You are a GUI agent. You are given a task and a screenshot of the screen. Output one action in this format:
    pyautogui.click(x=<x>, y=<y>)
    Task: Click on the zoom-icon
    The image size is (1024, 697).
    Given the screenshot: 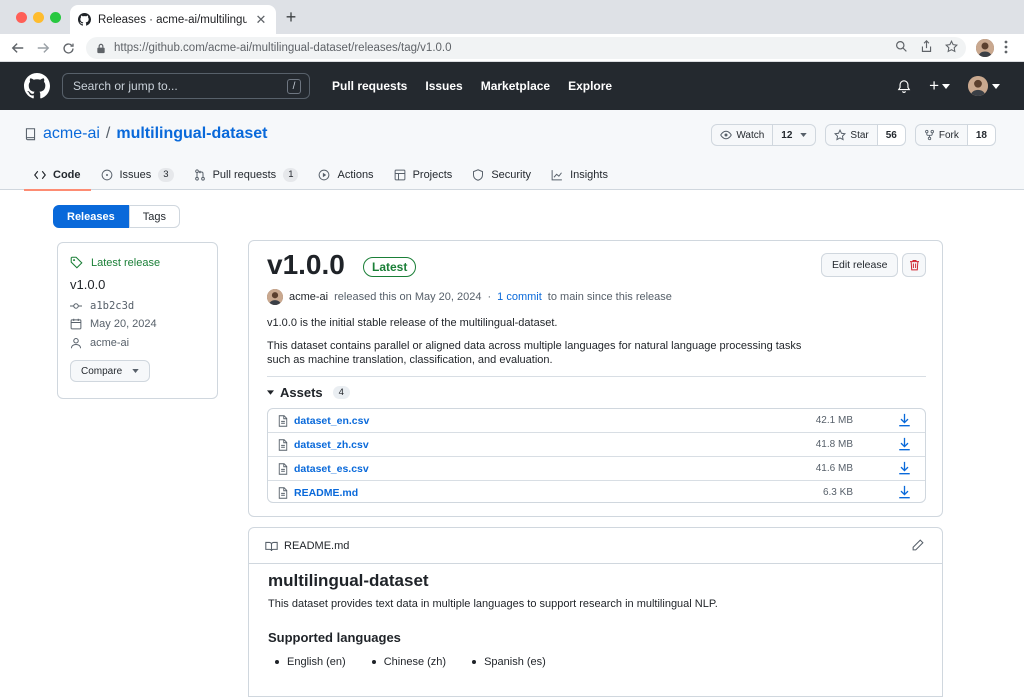 What is the action you would take?
    pyautogui.click(x=901, y=46)
    